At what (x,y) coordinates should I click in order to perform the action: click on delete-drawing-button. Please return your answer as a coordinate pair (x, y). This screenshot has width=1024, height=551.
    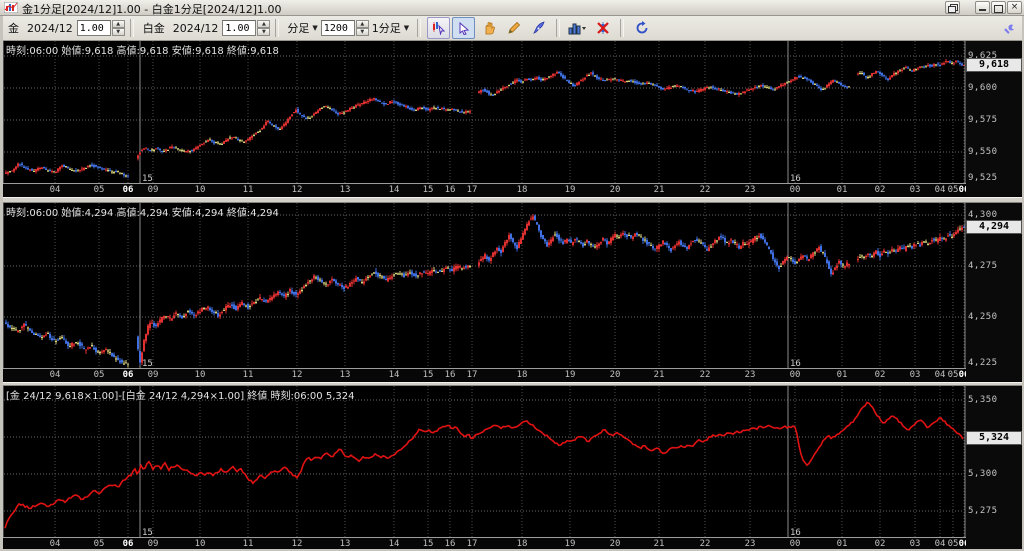
    Looking at the image, I should click on (602, 28).